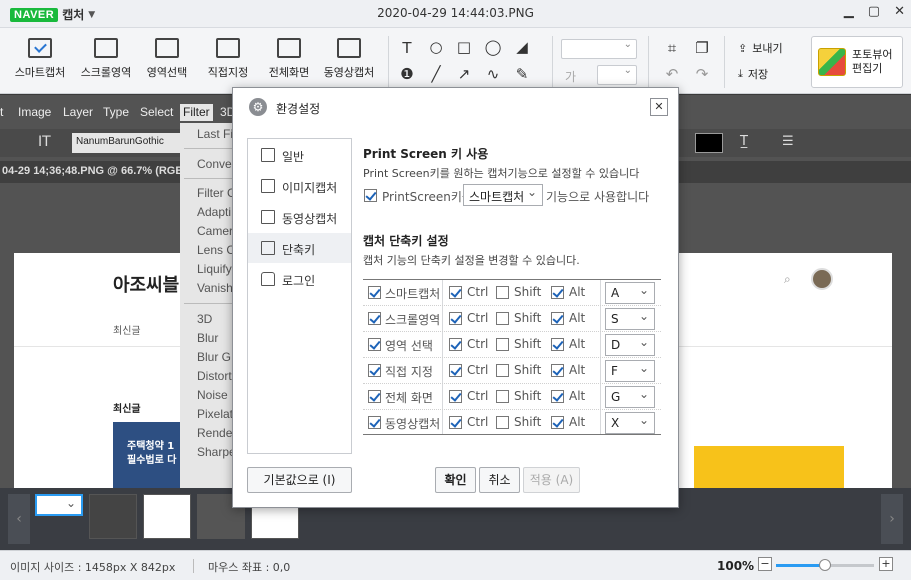 The height and width of the screenshot is (580, 911). Describe the element at coordinates (551, 480) in the screenshot. I see `apply-button: 적용 (A)` at that location.